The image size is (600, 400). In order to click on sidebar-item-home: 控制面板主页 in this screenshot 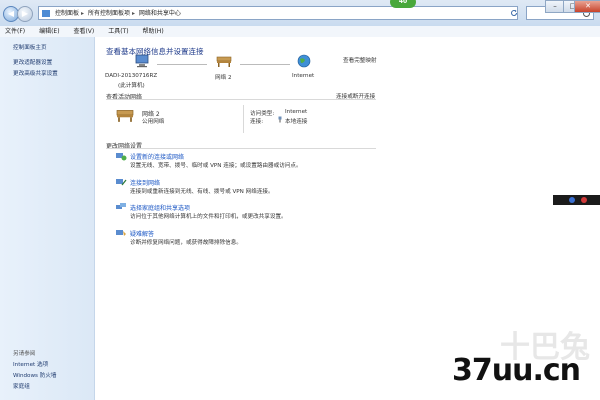, I will do `click(30, 47)`.